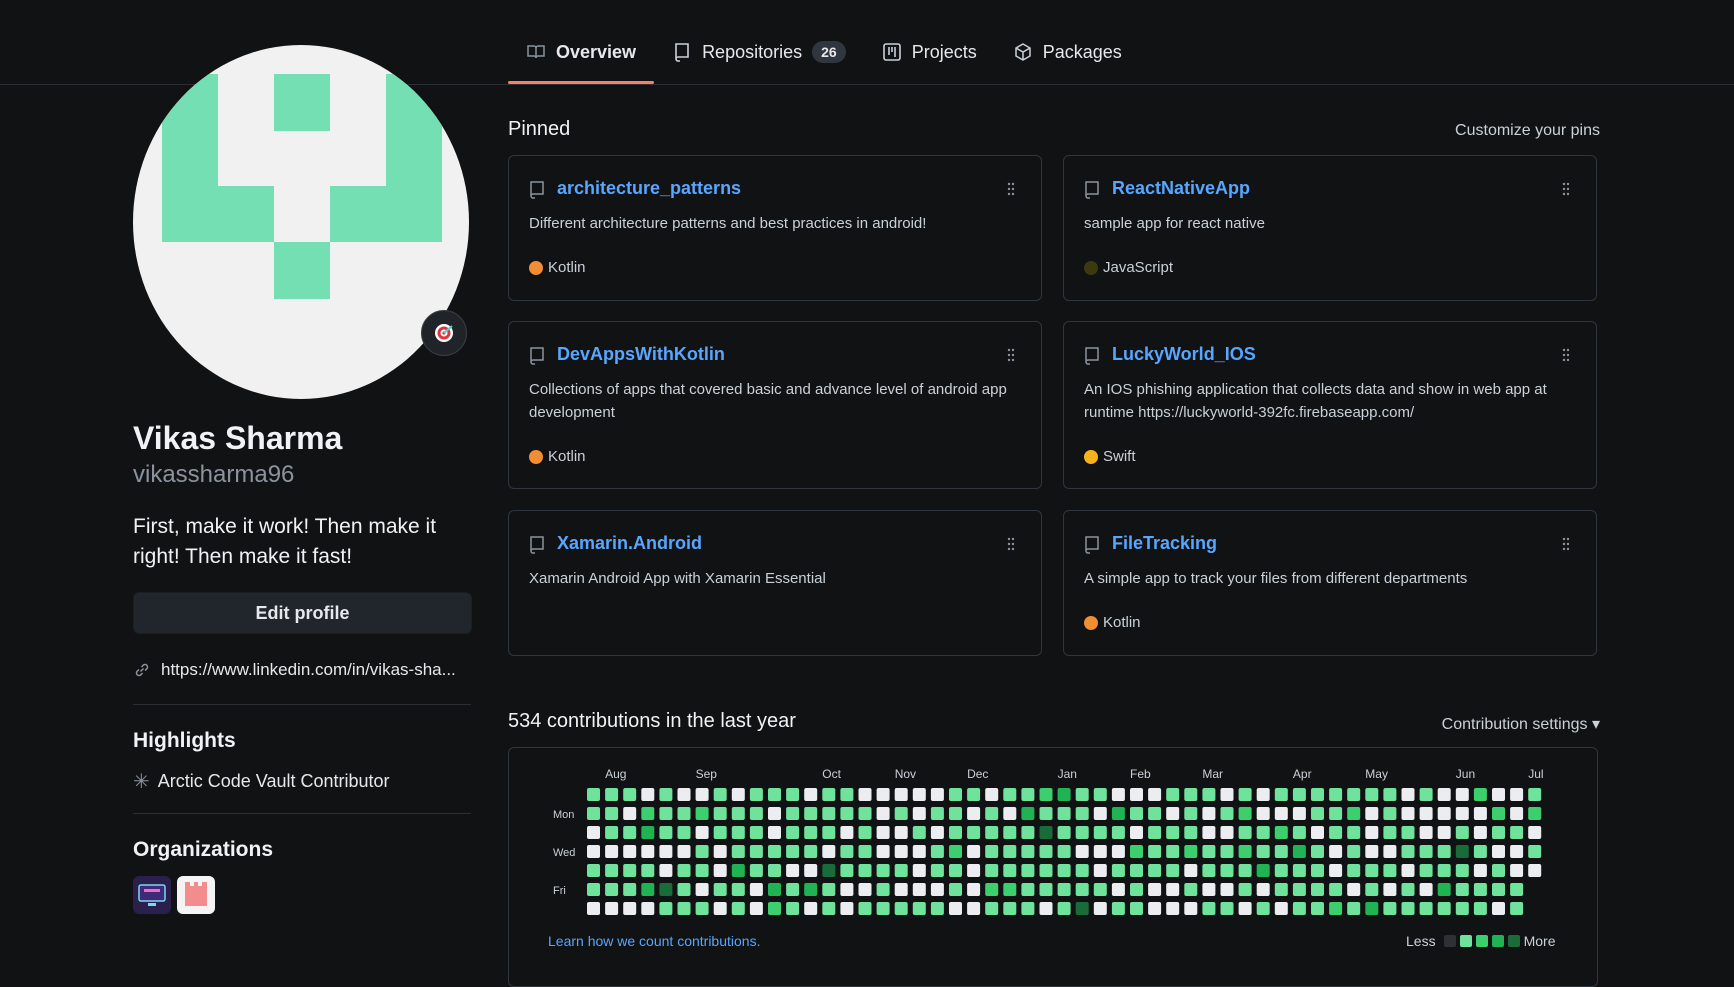 The width and height of the screenshot is (1734, 987). I want to click on avatar, so click(301, 222).